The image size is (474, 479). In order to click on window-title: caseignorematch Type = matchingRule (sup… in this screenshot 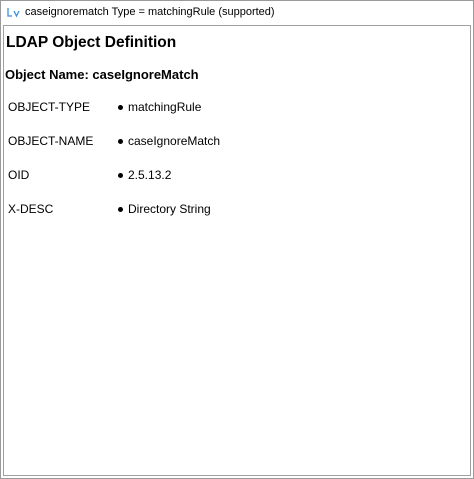, I will do `click(150, 12)`.